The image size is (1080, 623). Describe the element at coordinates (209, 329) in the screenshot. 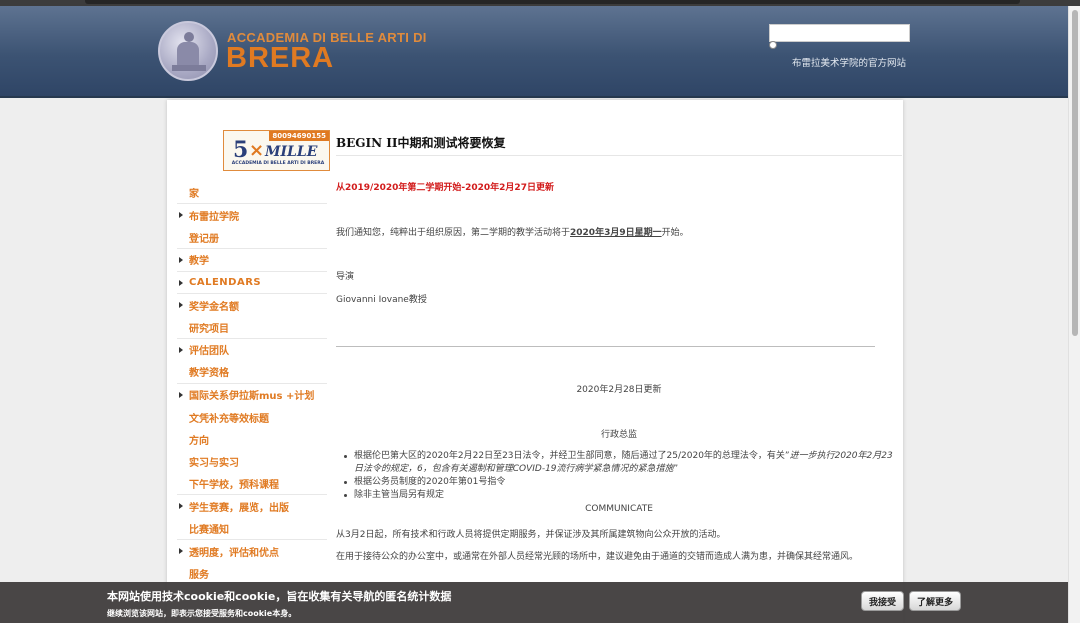

I see `sidebar-item-label: 研究项目` at that location.